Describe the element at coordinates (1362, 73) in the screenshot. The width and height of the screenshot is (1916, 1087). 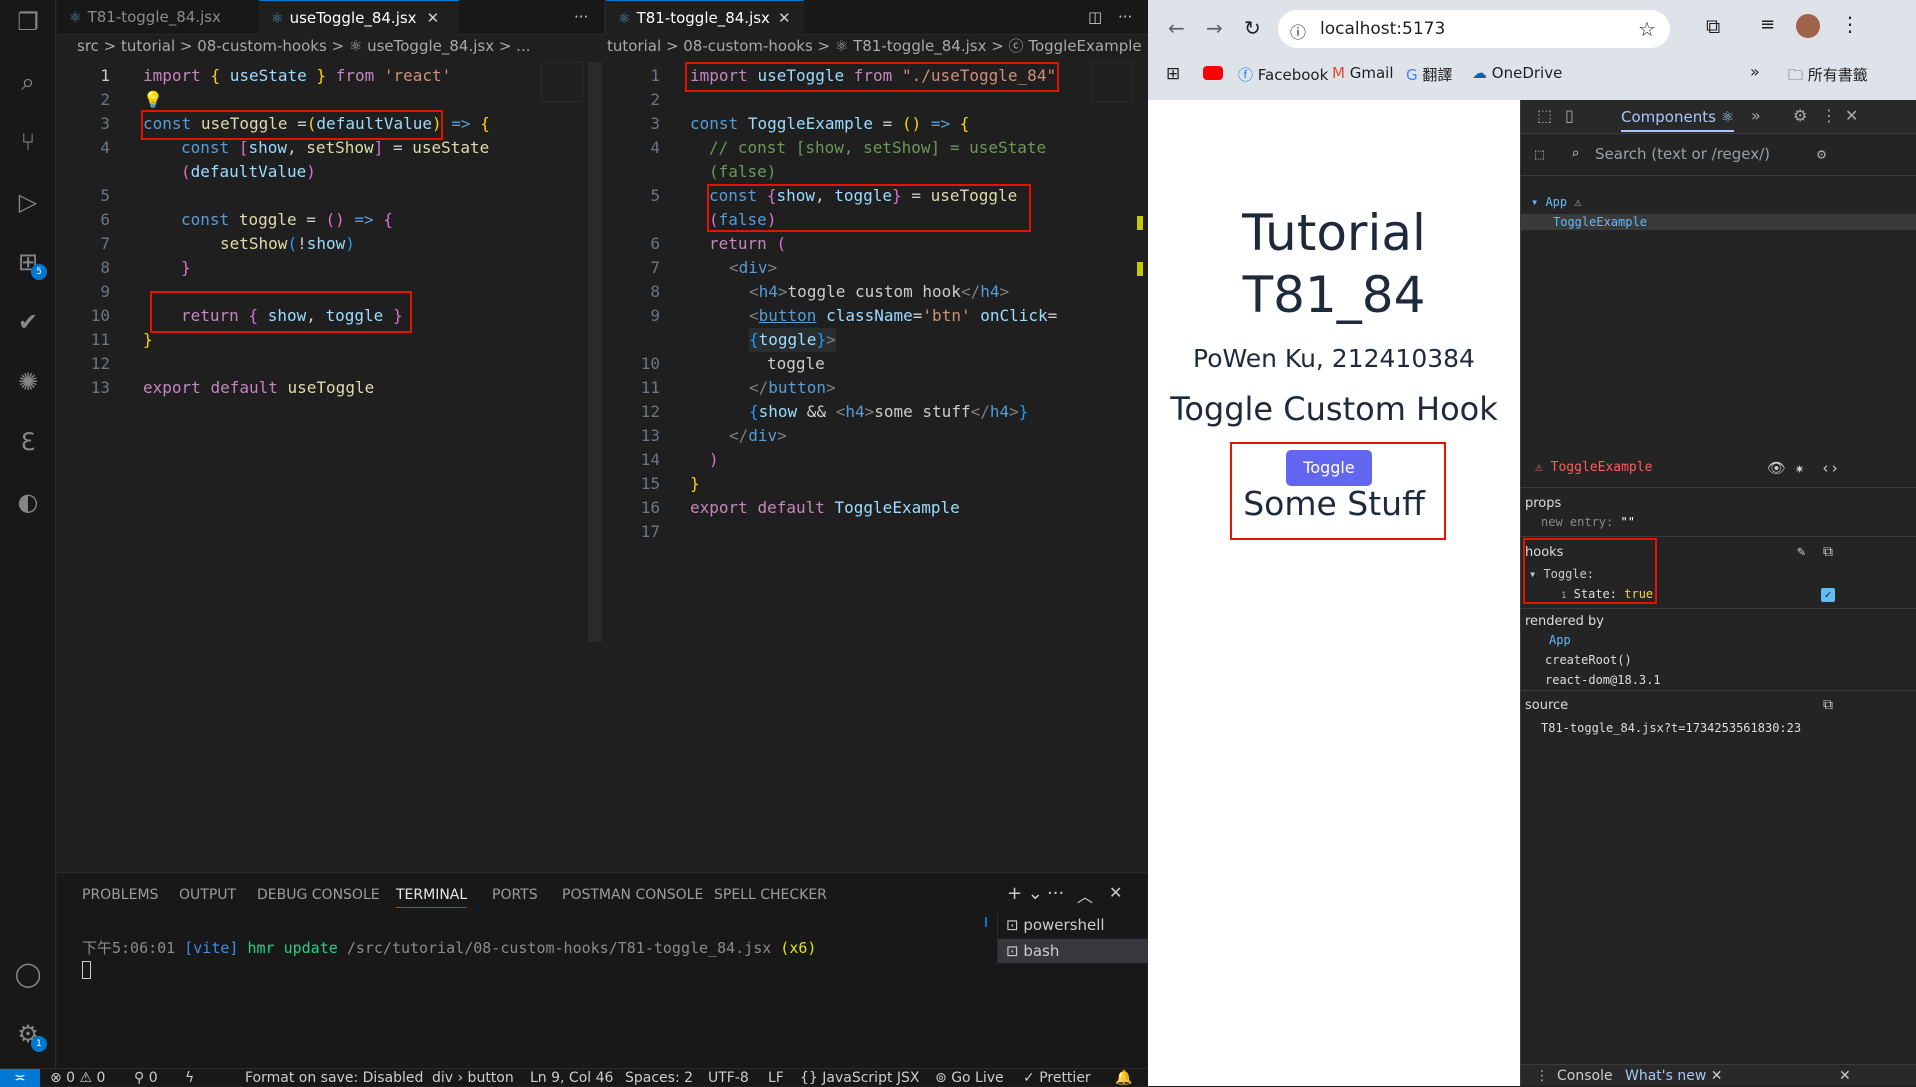
I see `bookmark-gmail: M Gmail` at that location.